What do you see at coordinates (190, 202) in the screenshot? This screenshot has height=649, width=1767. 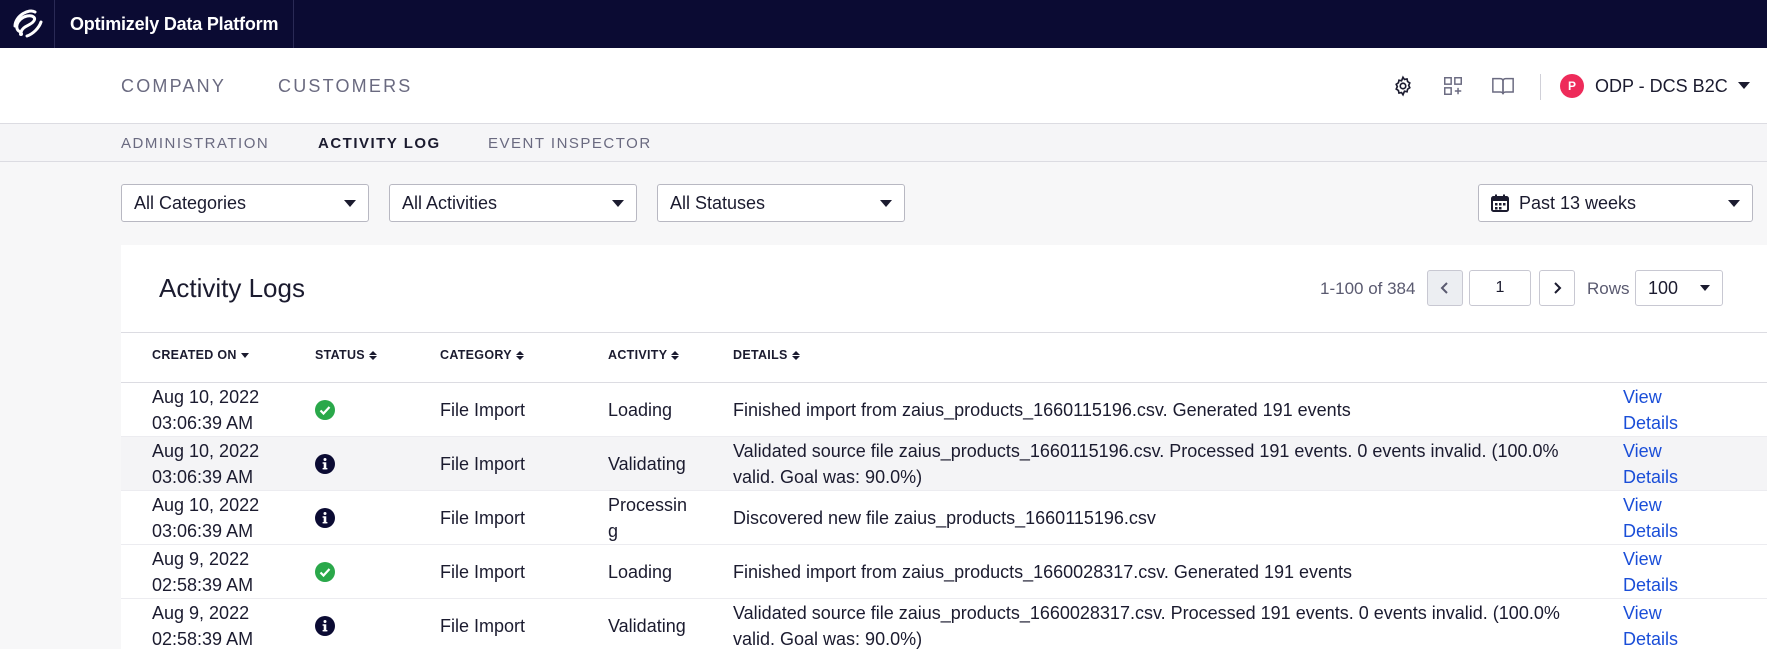 I see `categories-filter-value: All Categories` at bounding box center [190, 202].